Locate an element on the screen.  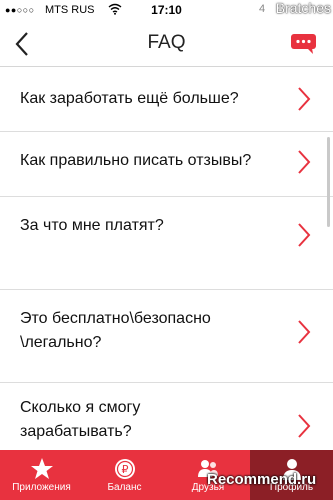
faq-question: Как заработать ещё больше? is located at coordinates (129, 98).